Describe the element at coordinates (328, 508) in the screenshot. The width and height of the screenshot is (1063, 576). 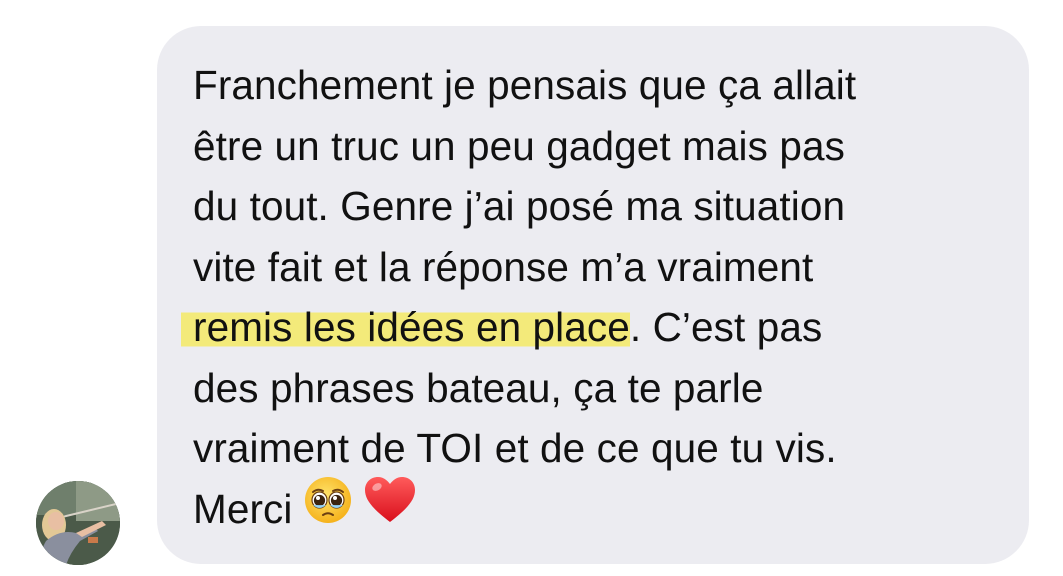
I see `pleading-face-emoji` at that location.